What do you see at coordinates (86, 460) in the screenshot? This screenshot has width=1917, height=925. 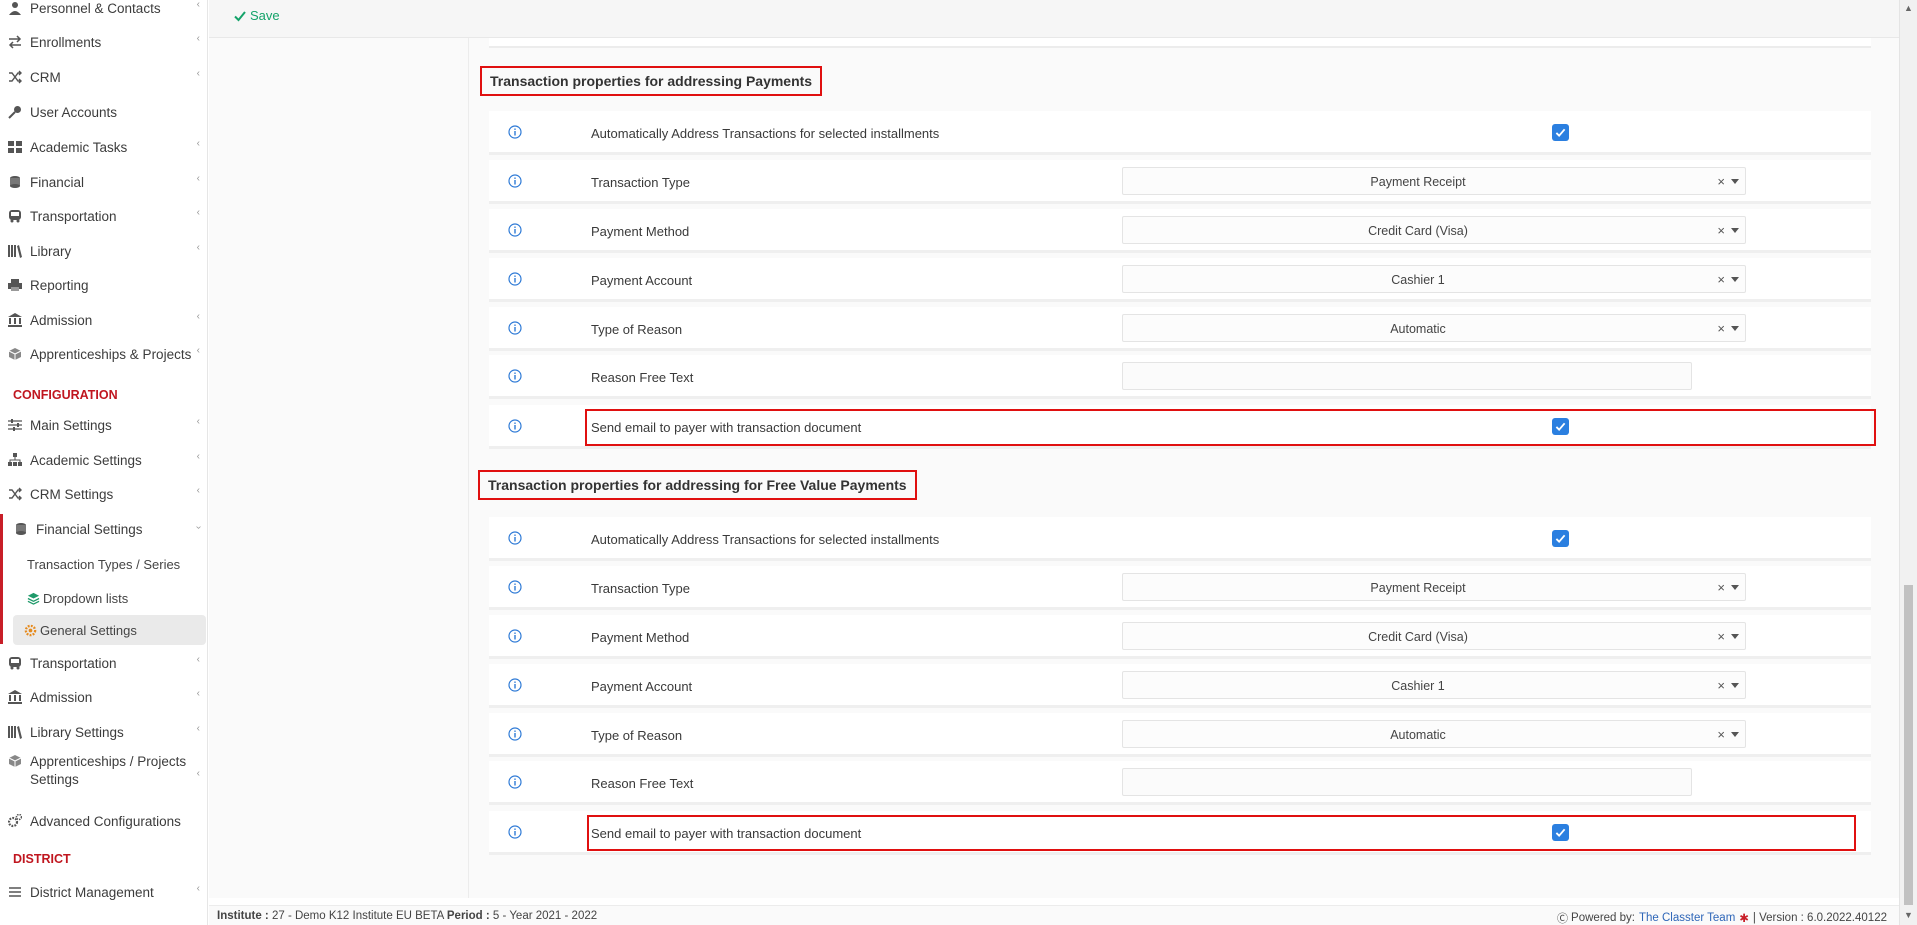 I see `sidebar-item-label: Academic Settings` at bounding box center [86, 460].